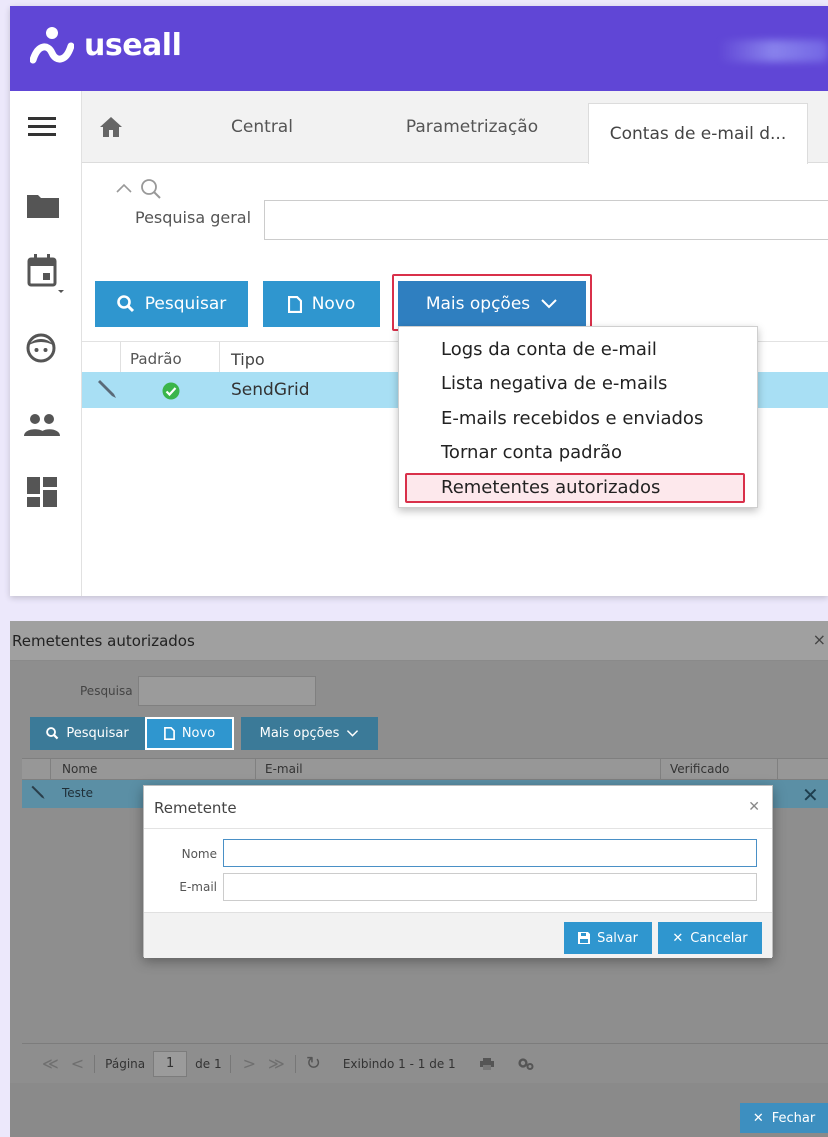 This screenshot has width=828, height=1137. I want to click on check-circle-icon, so click(171, 391).